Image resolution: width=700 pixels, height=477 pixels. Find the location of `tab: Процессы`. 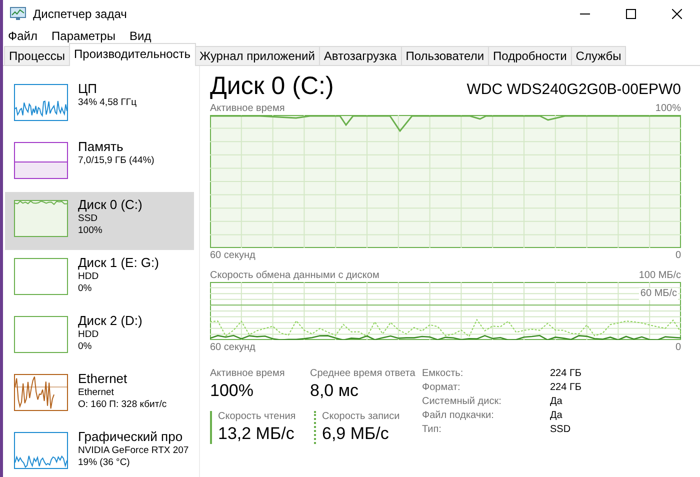

tab: Процессы is located at coordinates (37, 55).